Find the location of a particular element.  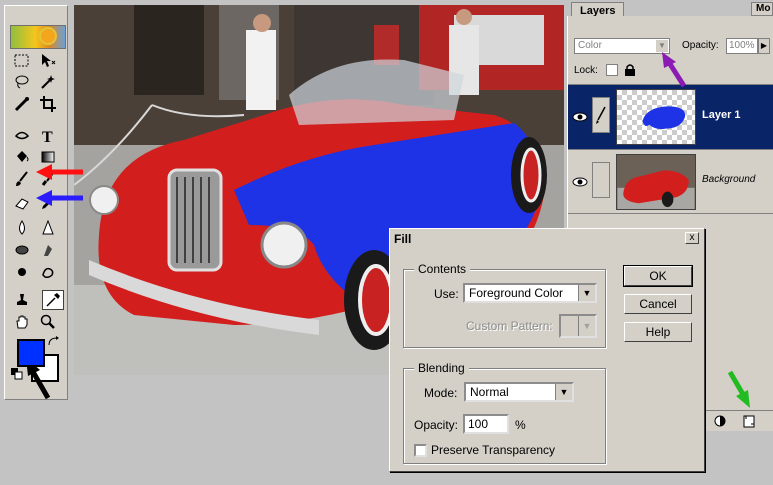

layer-1-name: Layer 1 is located at coordinates (721, 115).